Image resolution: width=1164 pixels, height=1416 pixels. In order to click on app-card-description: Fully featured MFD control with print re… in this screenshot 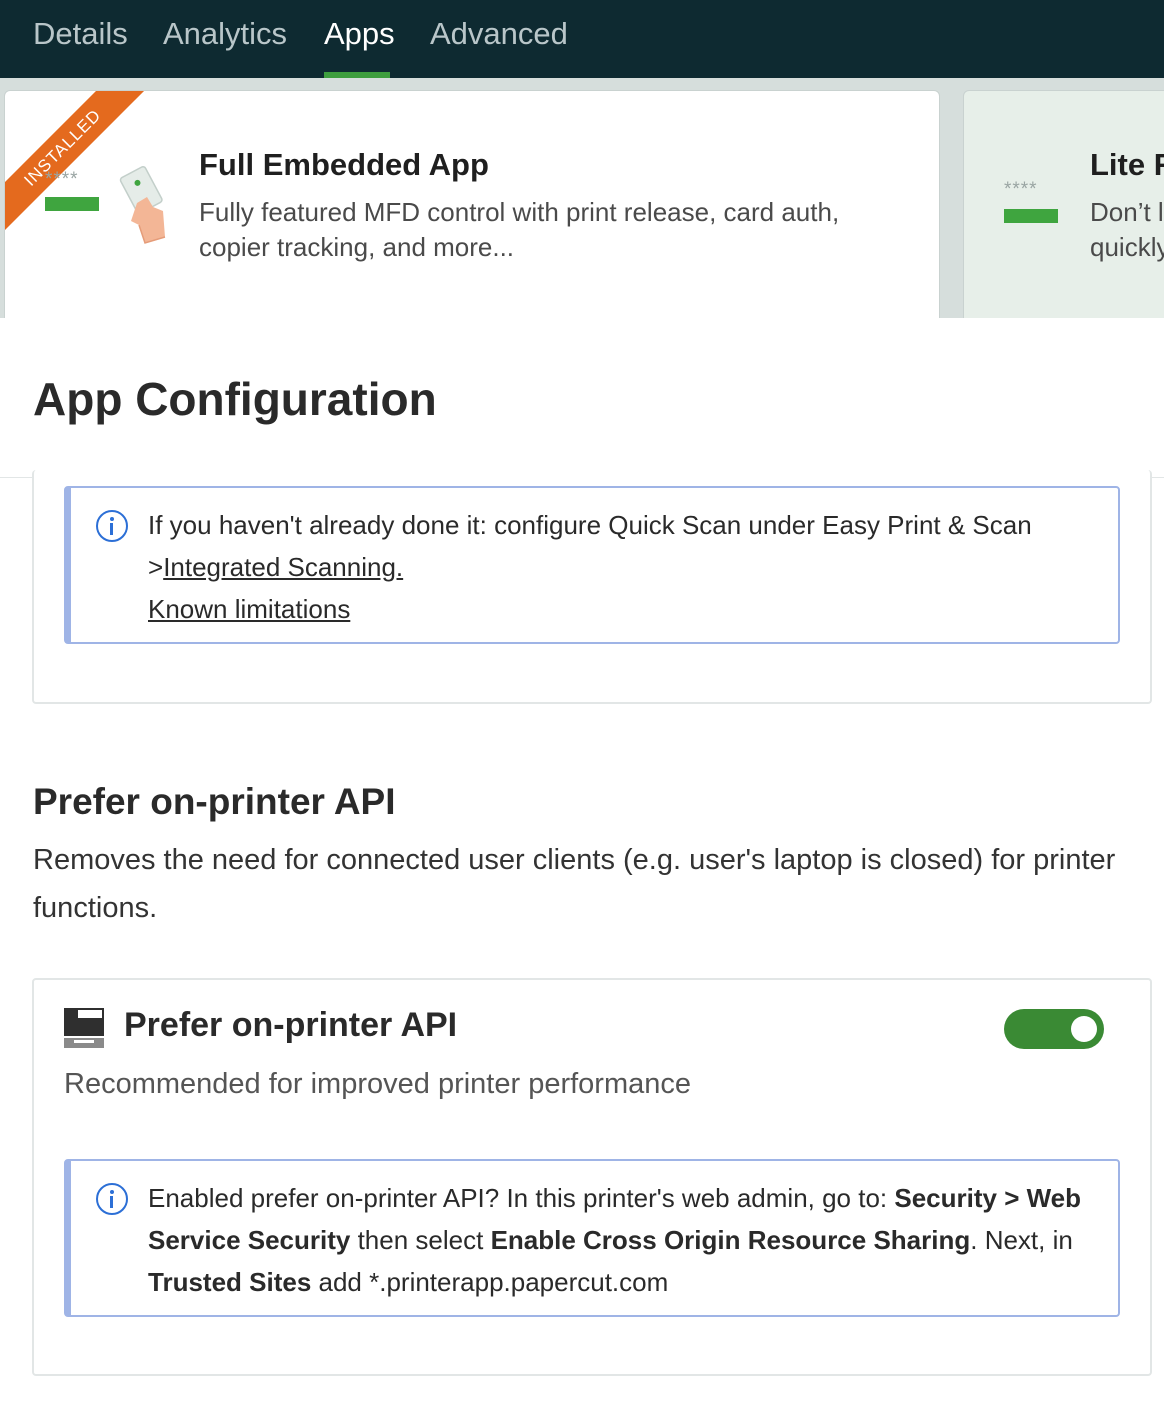, I will do `click(519, 229)`.